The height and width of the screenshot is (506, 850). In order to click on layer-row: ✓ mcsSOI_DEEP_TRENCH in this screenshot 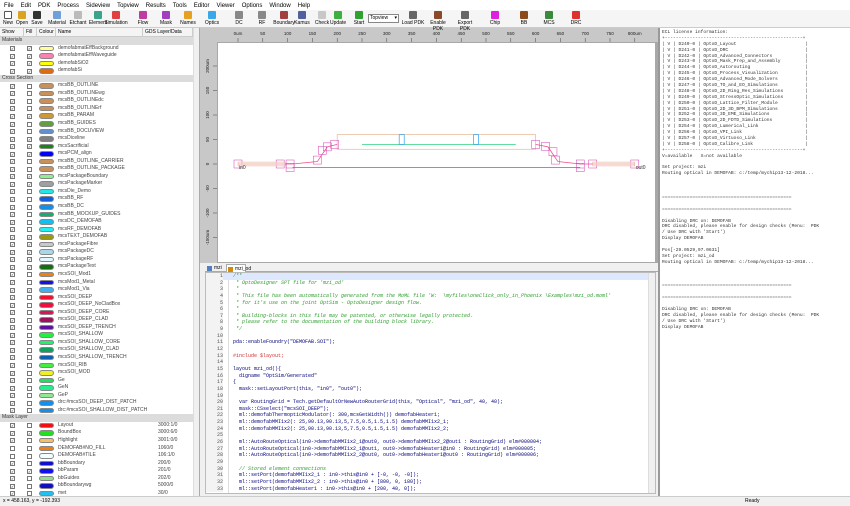, I will do `click(96, 328)`.